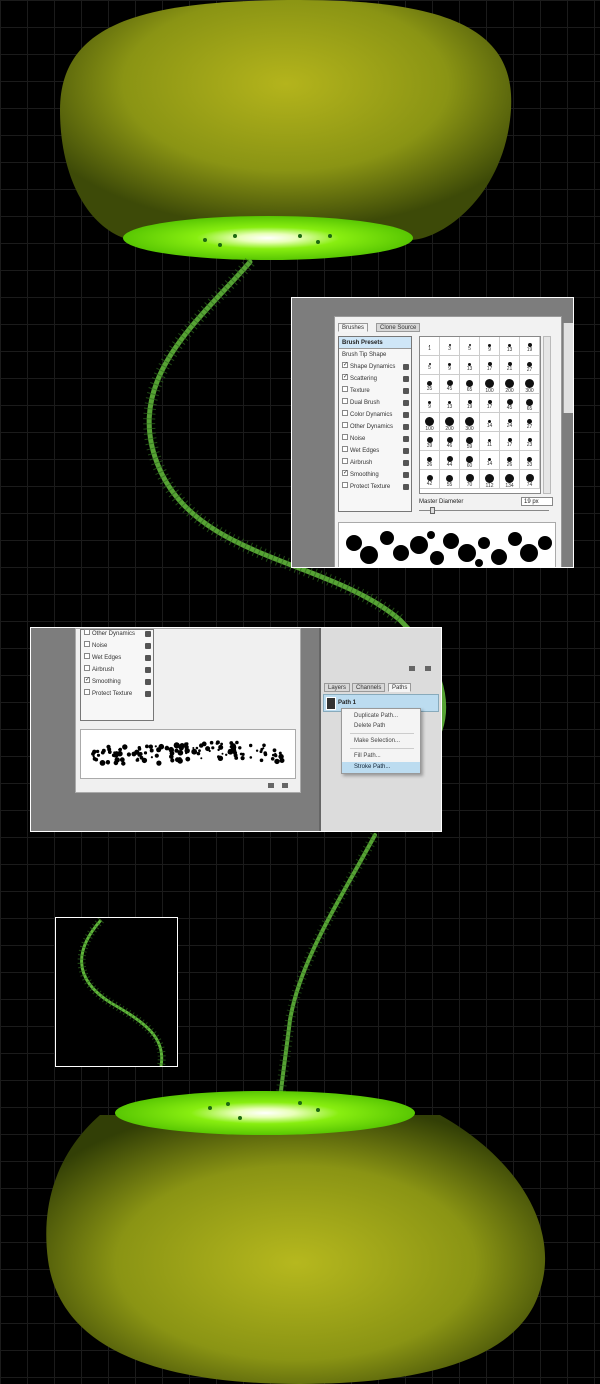  I want to click on brush-preset-cell: 55, so click(450, 479).